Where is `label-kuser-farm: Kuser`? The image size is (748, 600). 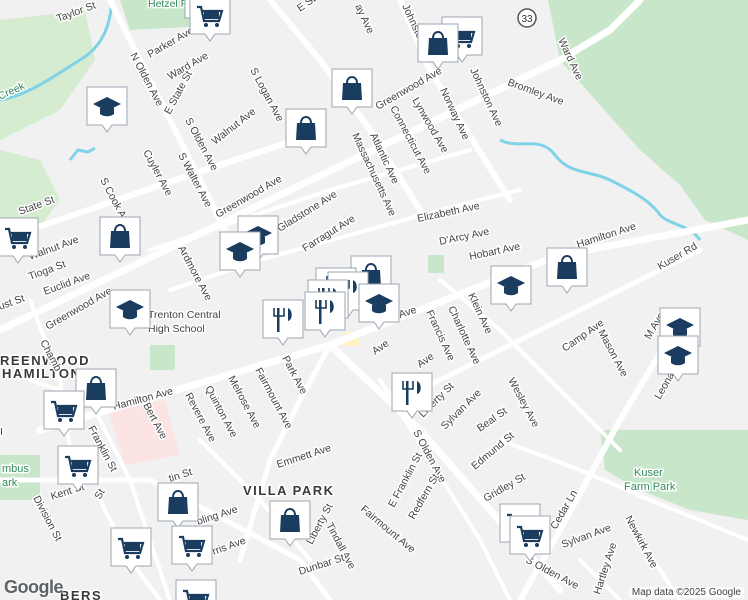 label-kuser-farm: Kuser is located at coordinates (648, 473).